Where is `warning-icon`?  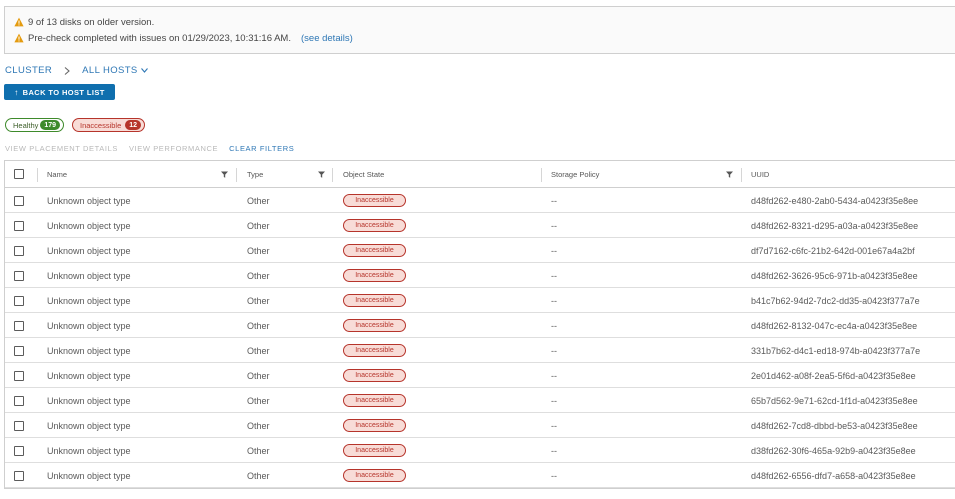 warning-icon is located at coordinates (19, 38).